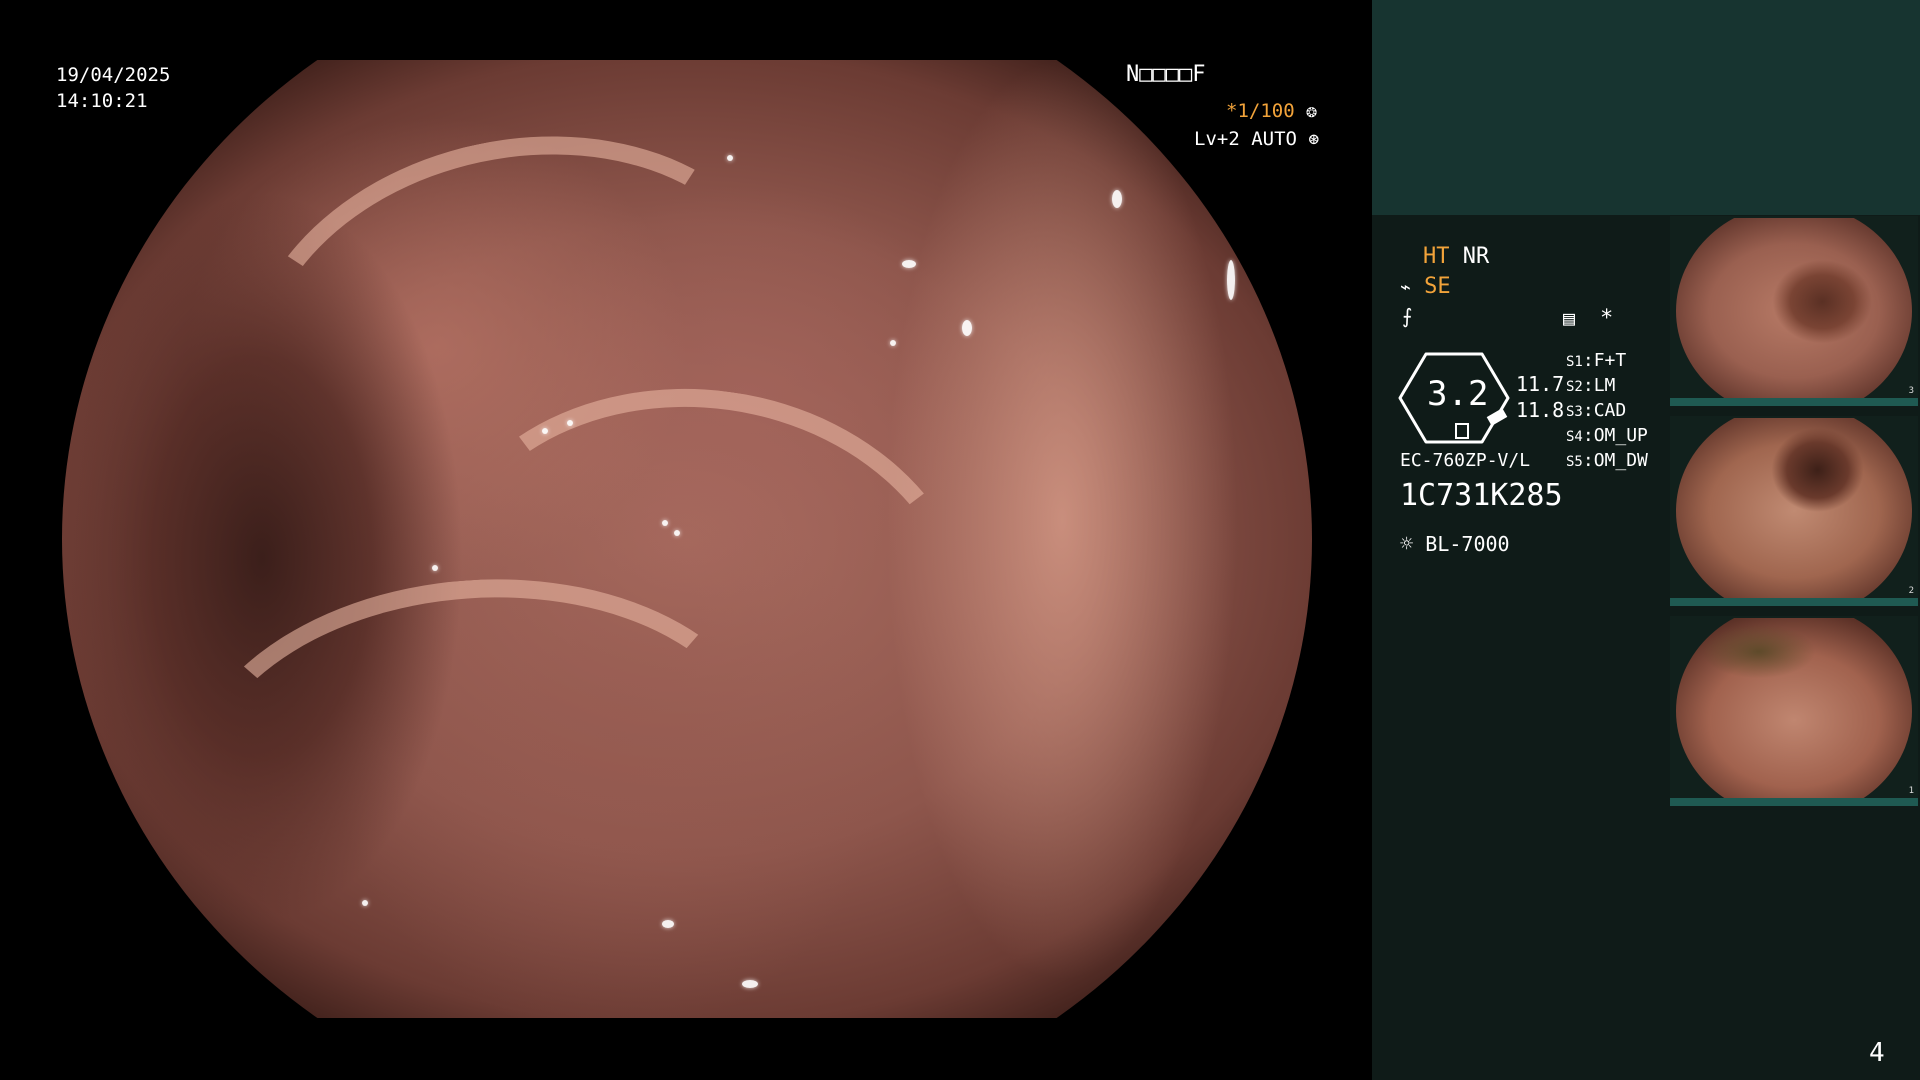 The image size is (1920, 1080). Describe the element at coordinates (1407, 316) in the screenshot. I see `structure-icon: ⨍` at that location.